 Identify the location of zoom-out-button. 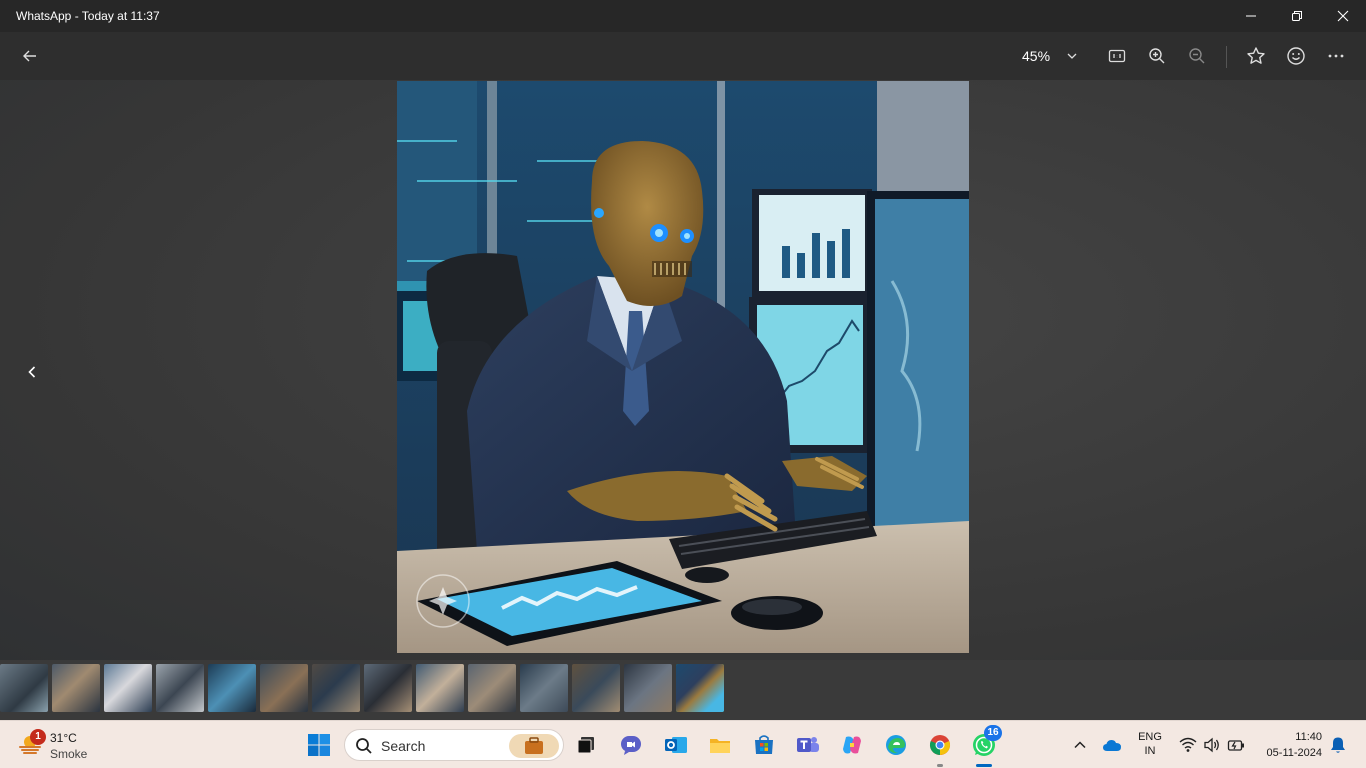
(1197, 56).